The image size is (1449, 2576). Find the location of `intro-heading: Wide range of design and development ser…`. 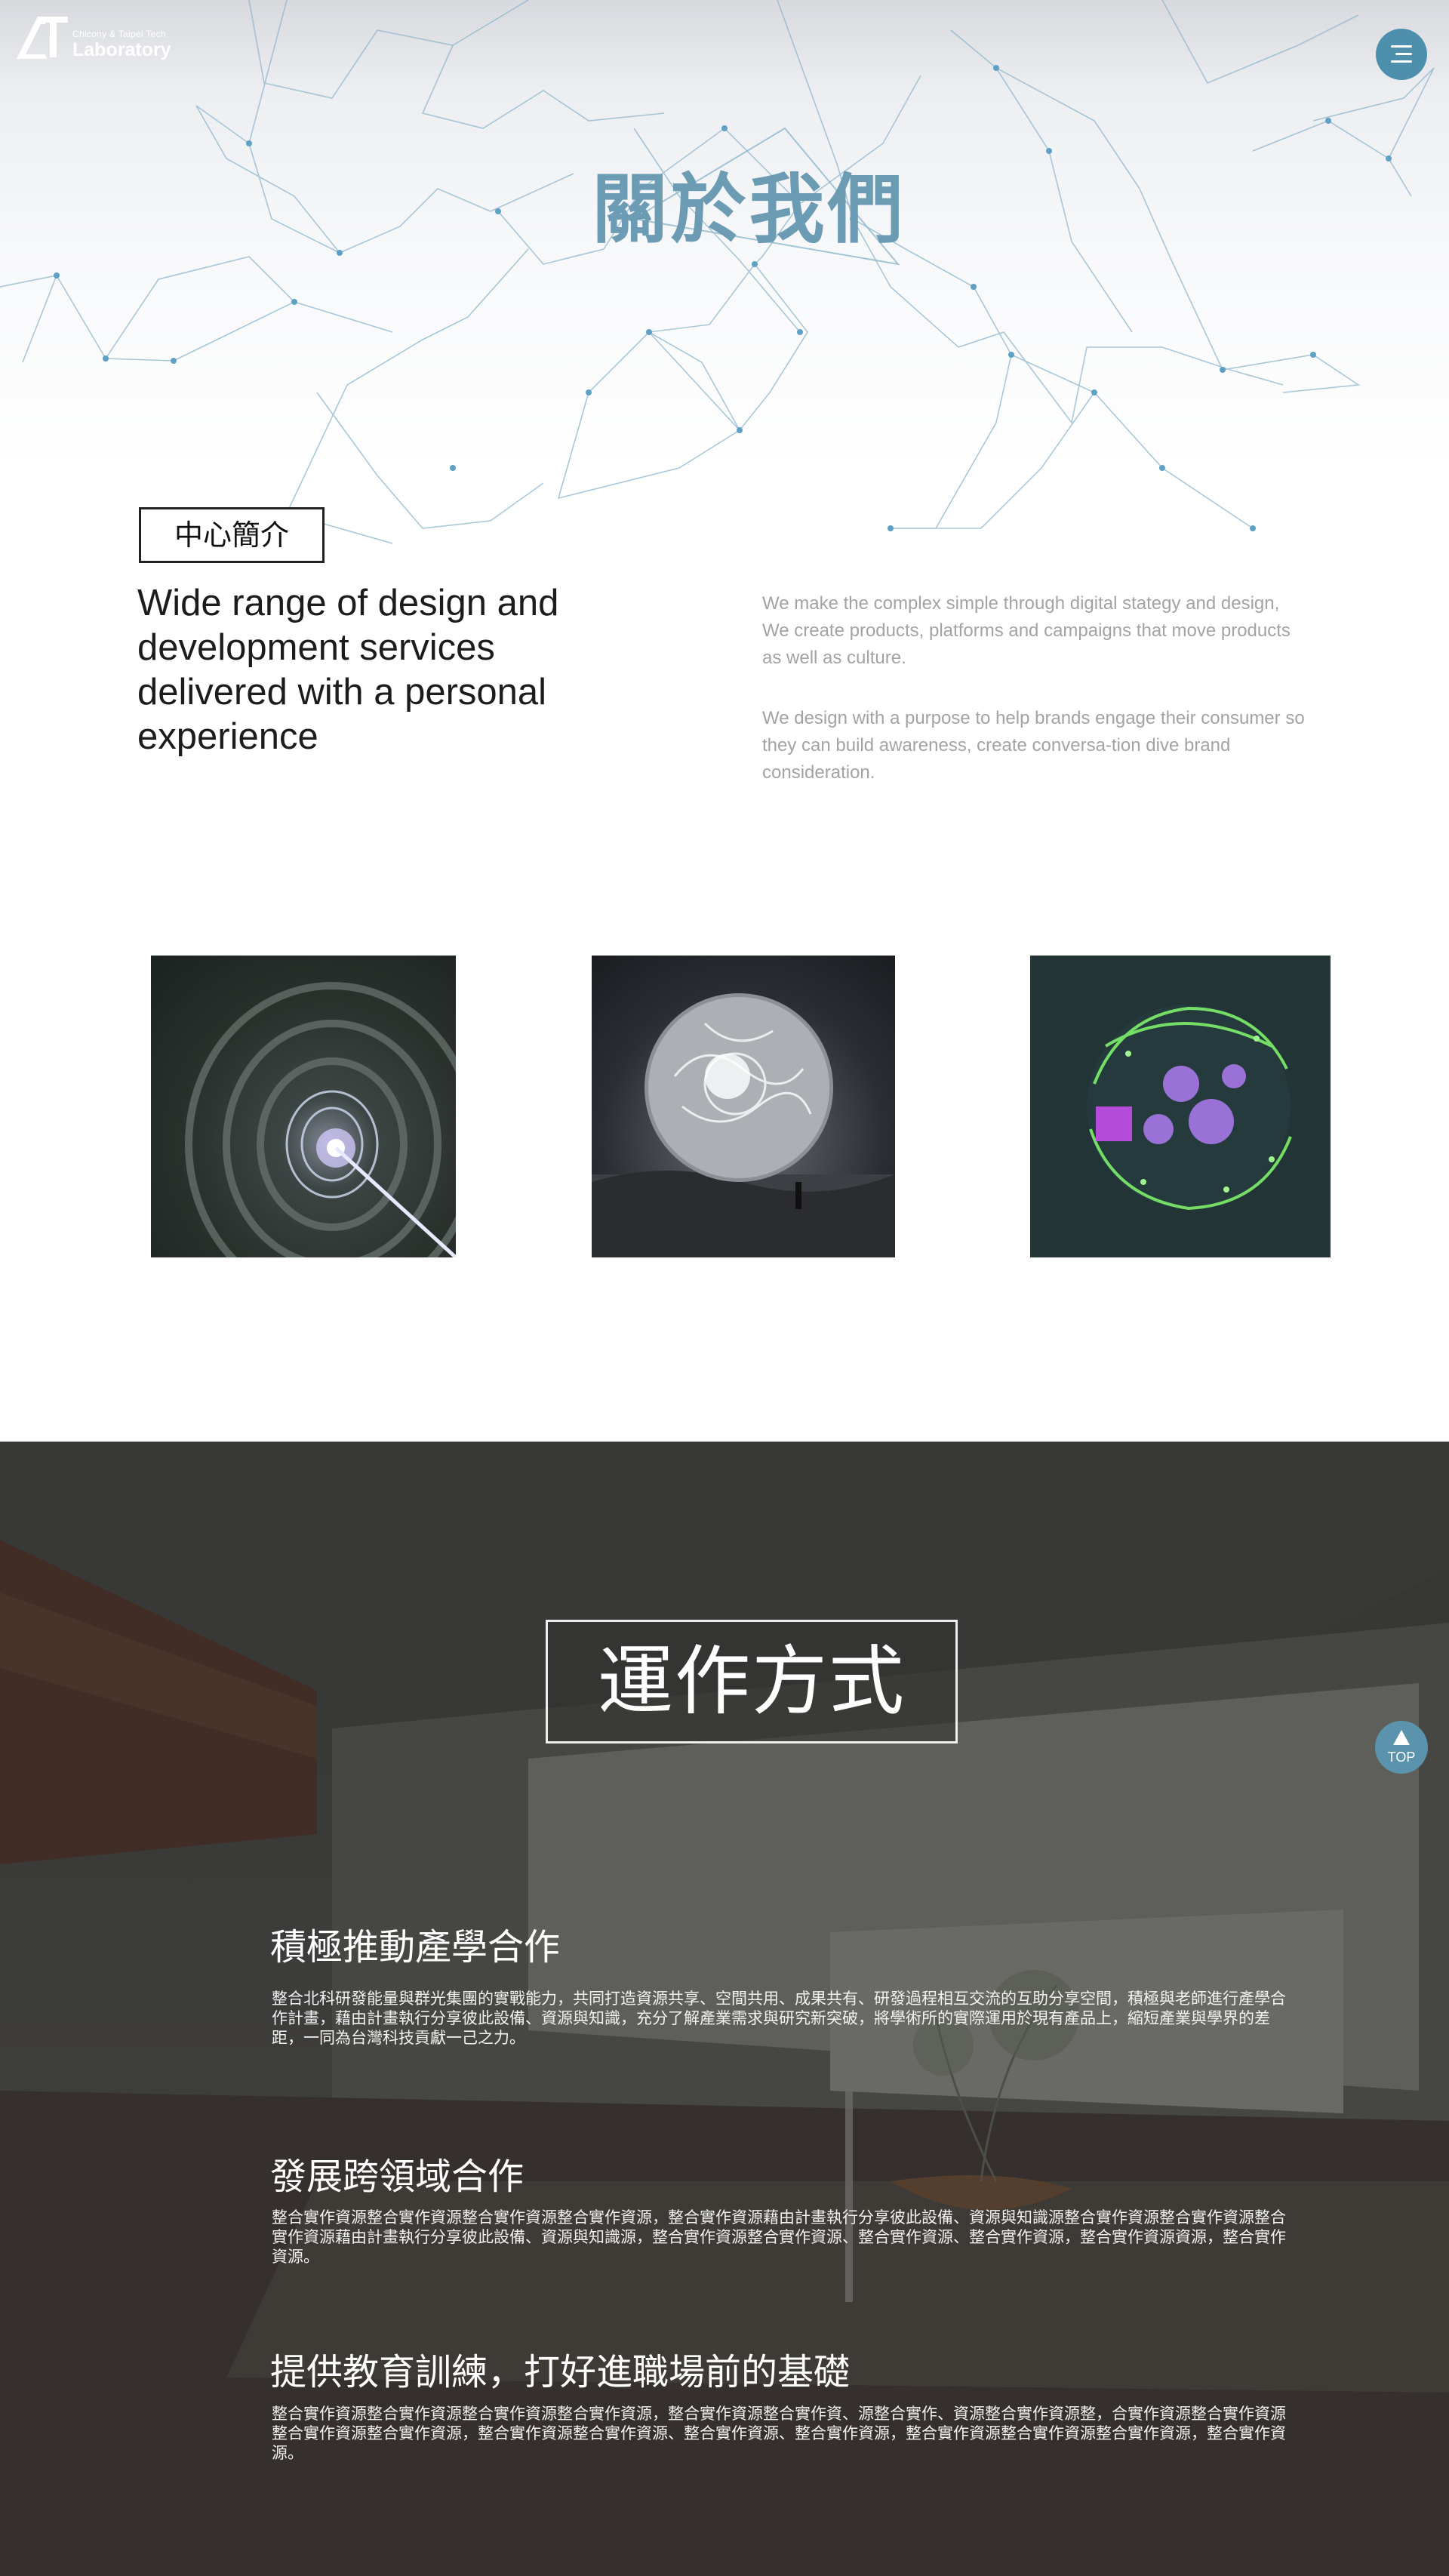

intro-heading: Wide range of design and development ser… is located at coordinates (348, 670).